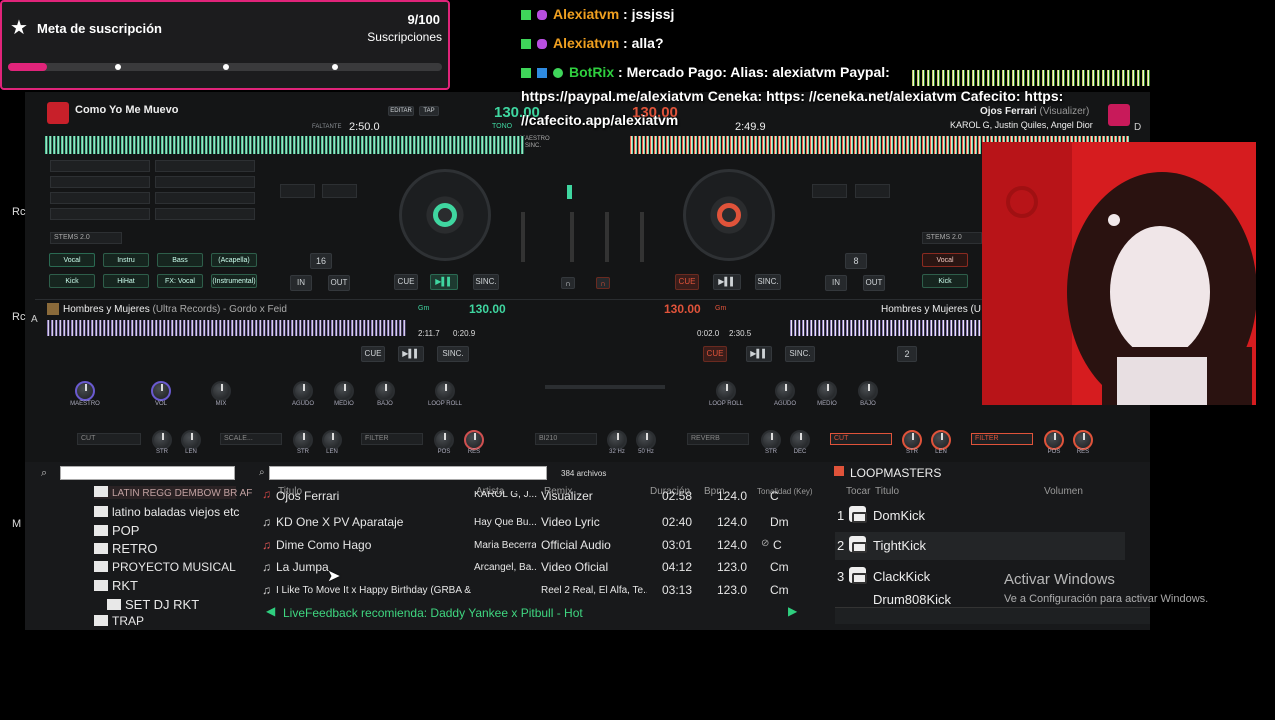 The height and width of the screenshot is (720, 1275). Describe the element at coordinates (173, 492) in the screenshot. I see `tree-item: LATIN REGG DEMBOW BR AF` at that location.